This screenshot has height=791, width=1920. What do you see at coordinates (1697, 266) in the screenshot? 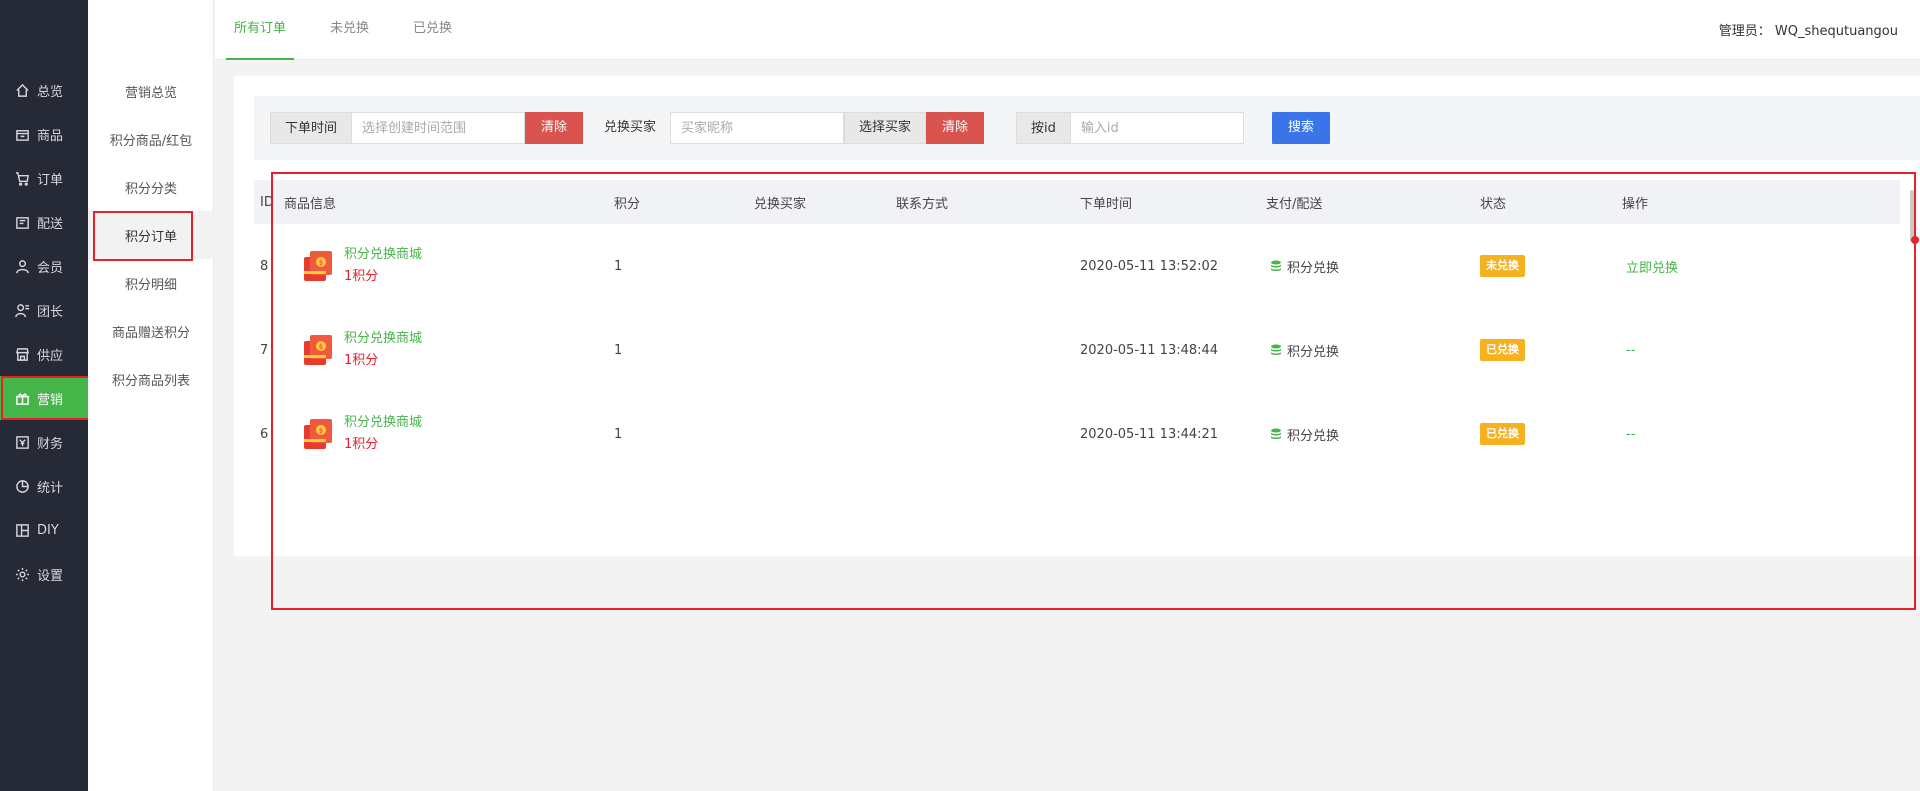
I see `row-op: 立即兑换` at bounding box center [1697, 266].